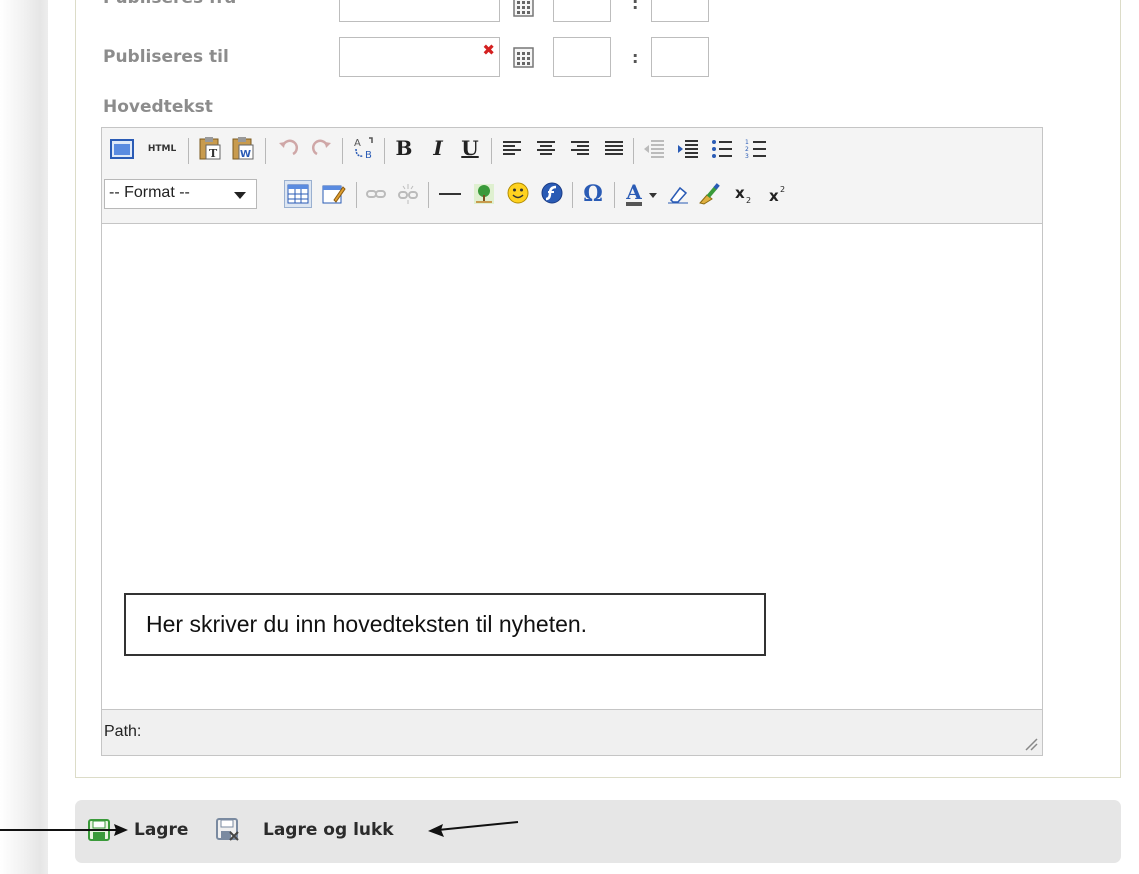  I want to click on edit-table-icon, so click(334, 194).